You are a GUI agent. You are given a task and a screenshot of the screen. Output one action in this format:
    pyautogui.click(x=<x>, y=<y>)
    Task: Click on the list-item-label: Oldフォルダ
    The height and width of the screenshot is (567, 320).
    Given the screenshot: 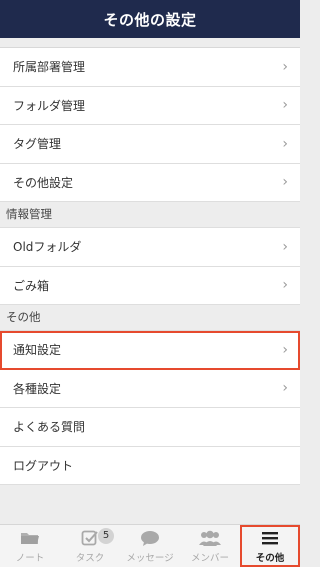 What is the action you would take?
    pyautogui.click(x=47, y=247)
    